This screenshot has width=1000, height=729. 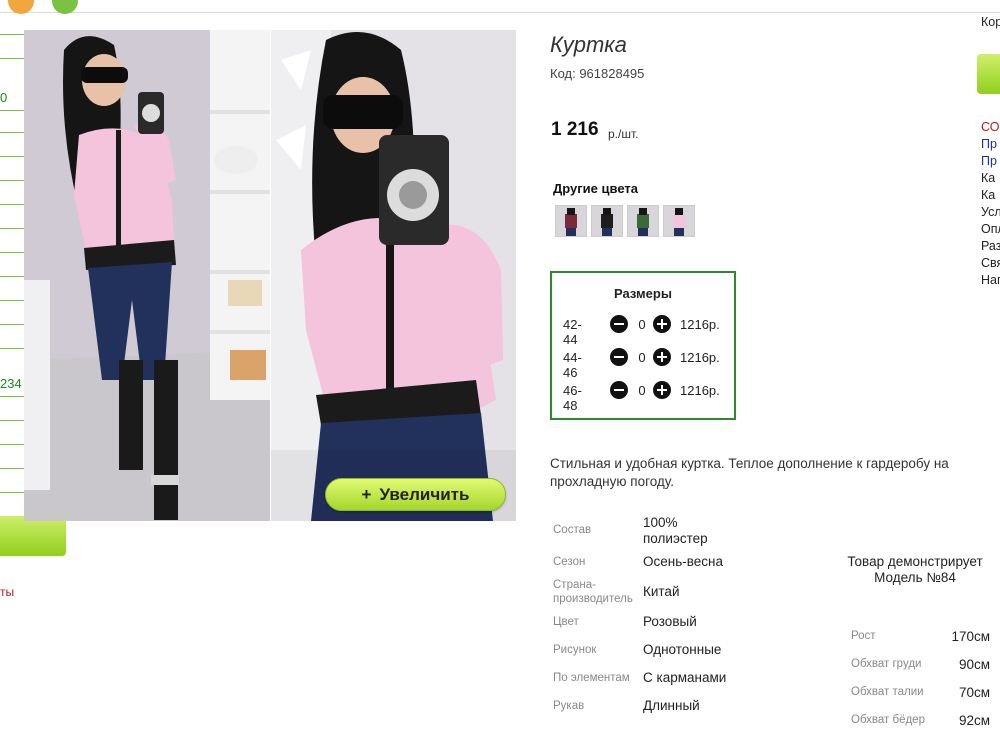 What do you see at coordinates (33, 536) in the screenshot?
I see `left-green-button` at bounding box center [33, 536].